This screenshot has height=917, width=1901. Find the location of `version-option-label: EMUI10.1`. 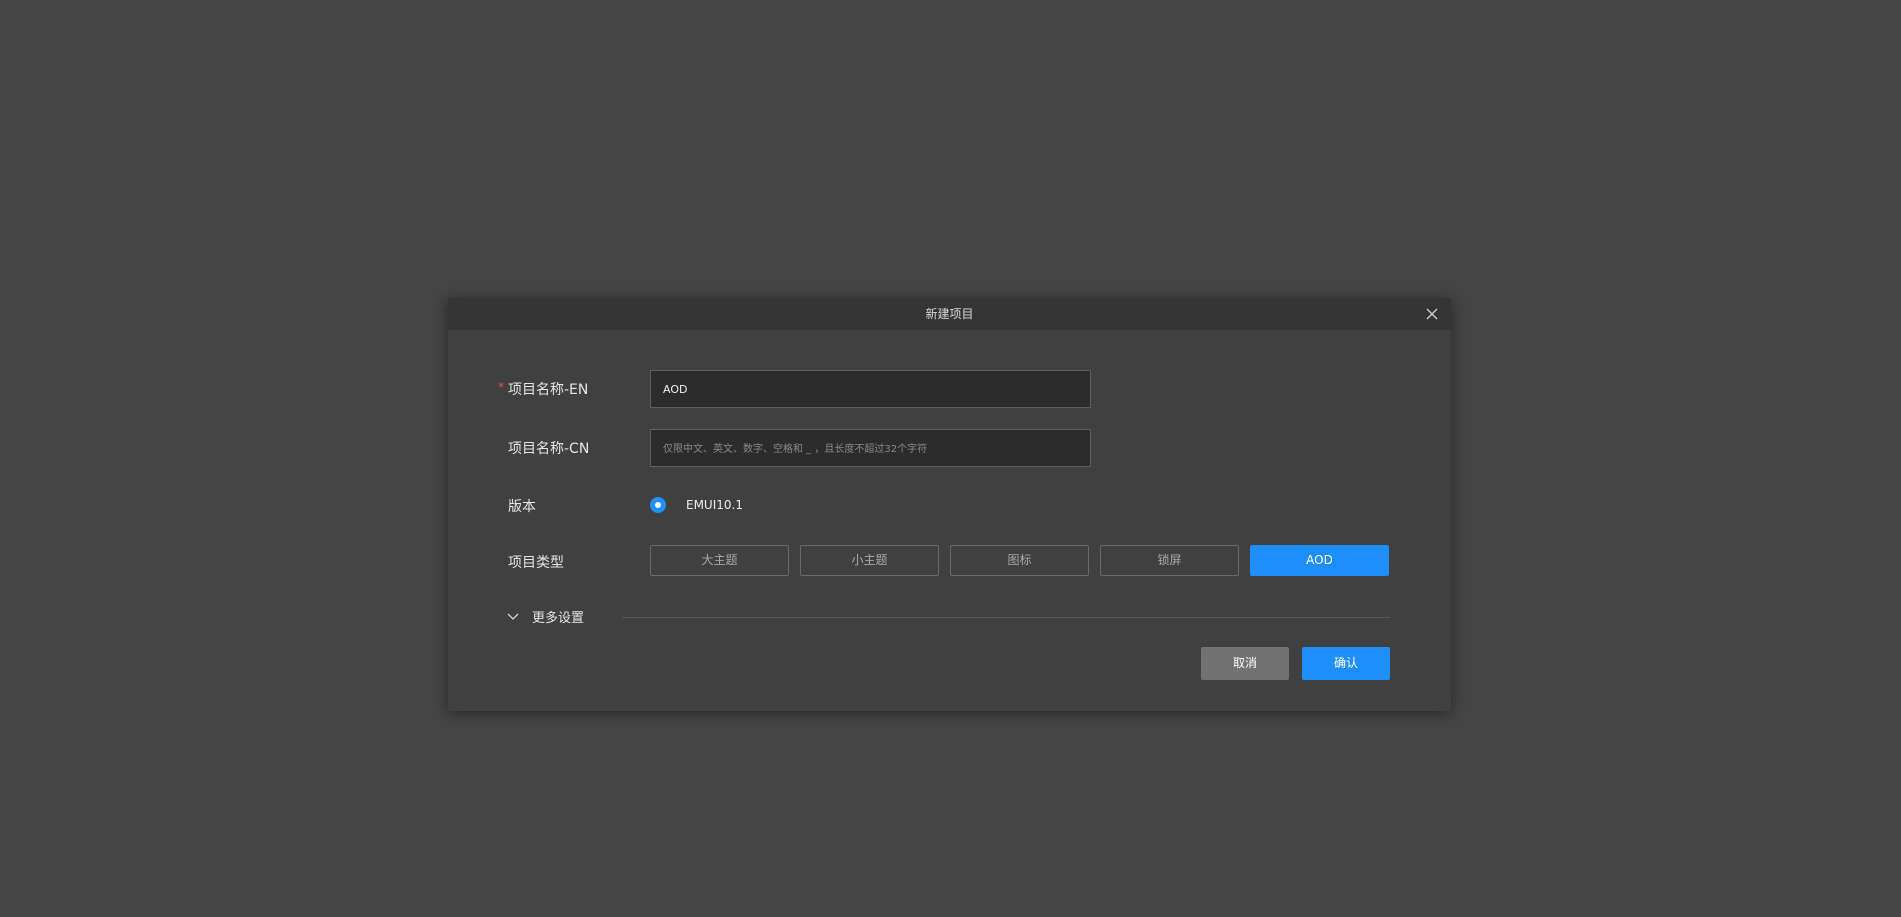

version-option-label: EMUI10.1 is located at coordinates (714, 505).